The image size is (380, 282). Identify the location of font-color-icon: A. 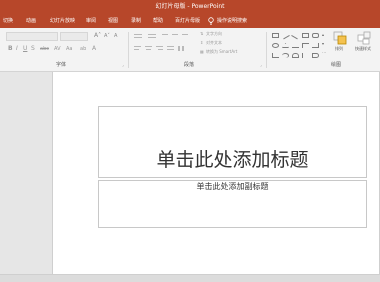
(94, 49).